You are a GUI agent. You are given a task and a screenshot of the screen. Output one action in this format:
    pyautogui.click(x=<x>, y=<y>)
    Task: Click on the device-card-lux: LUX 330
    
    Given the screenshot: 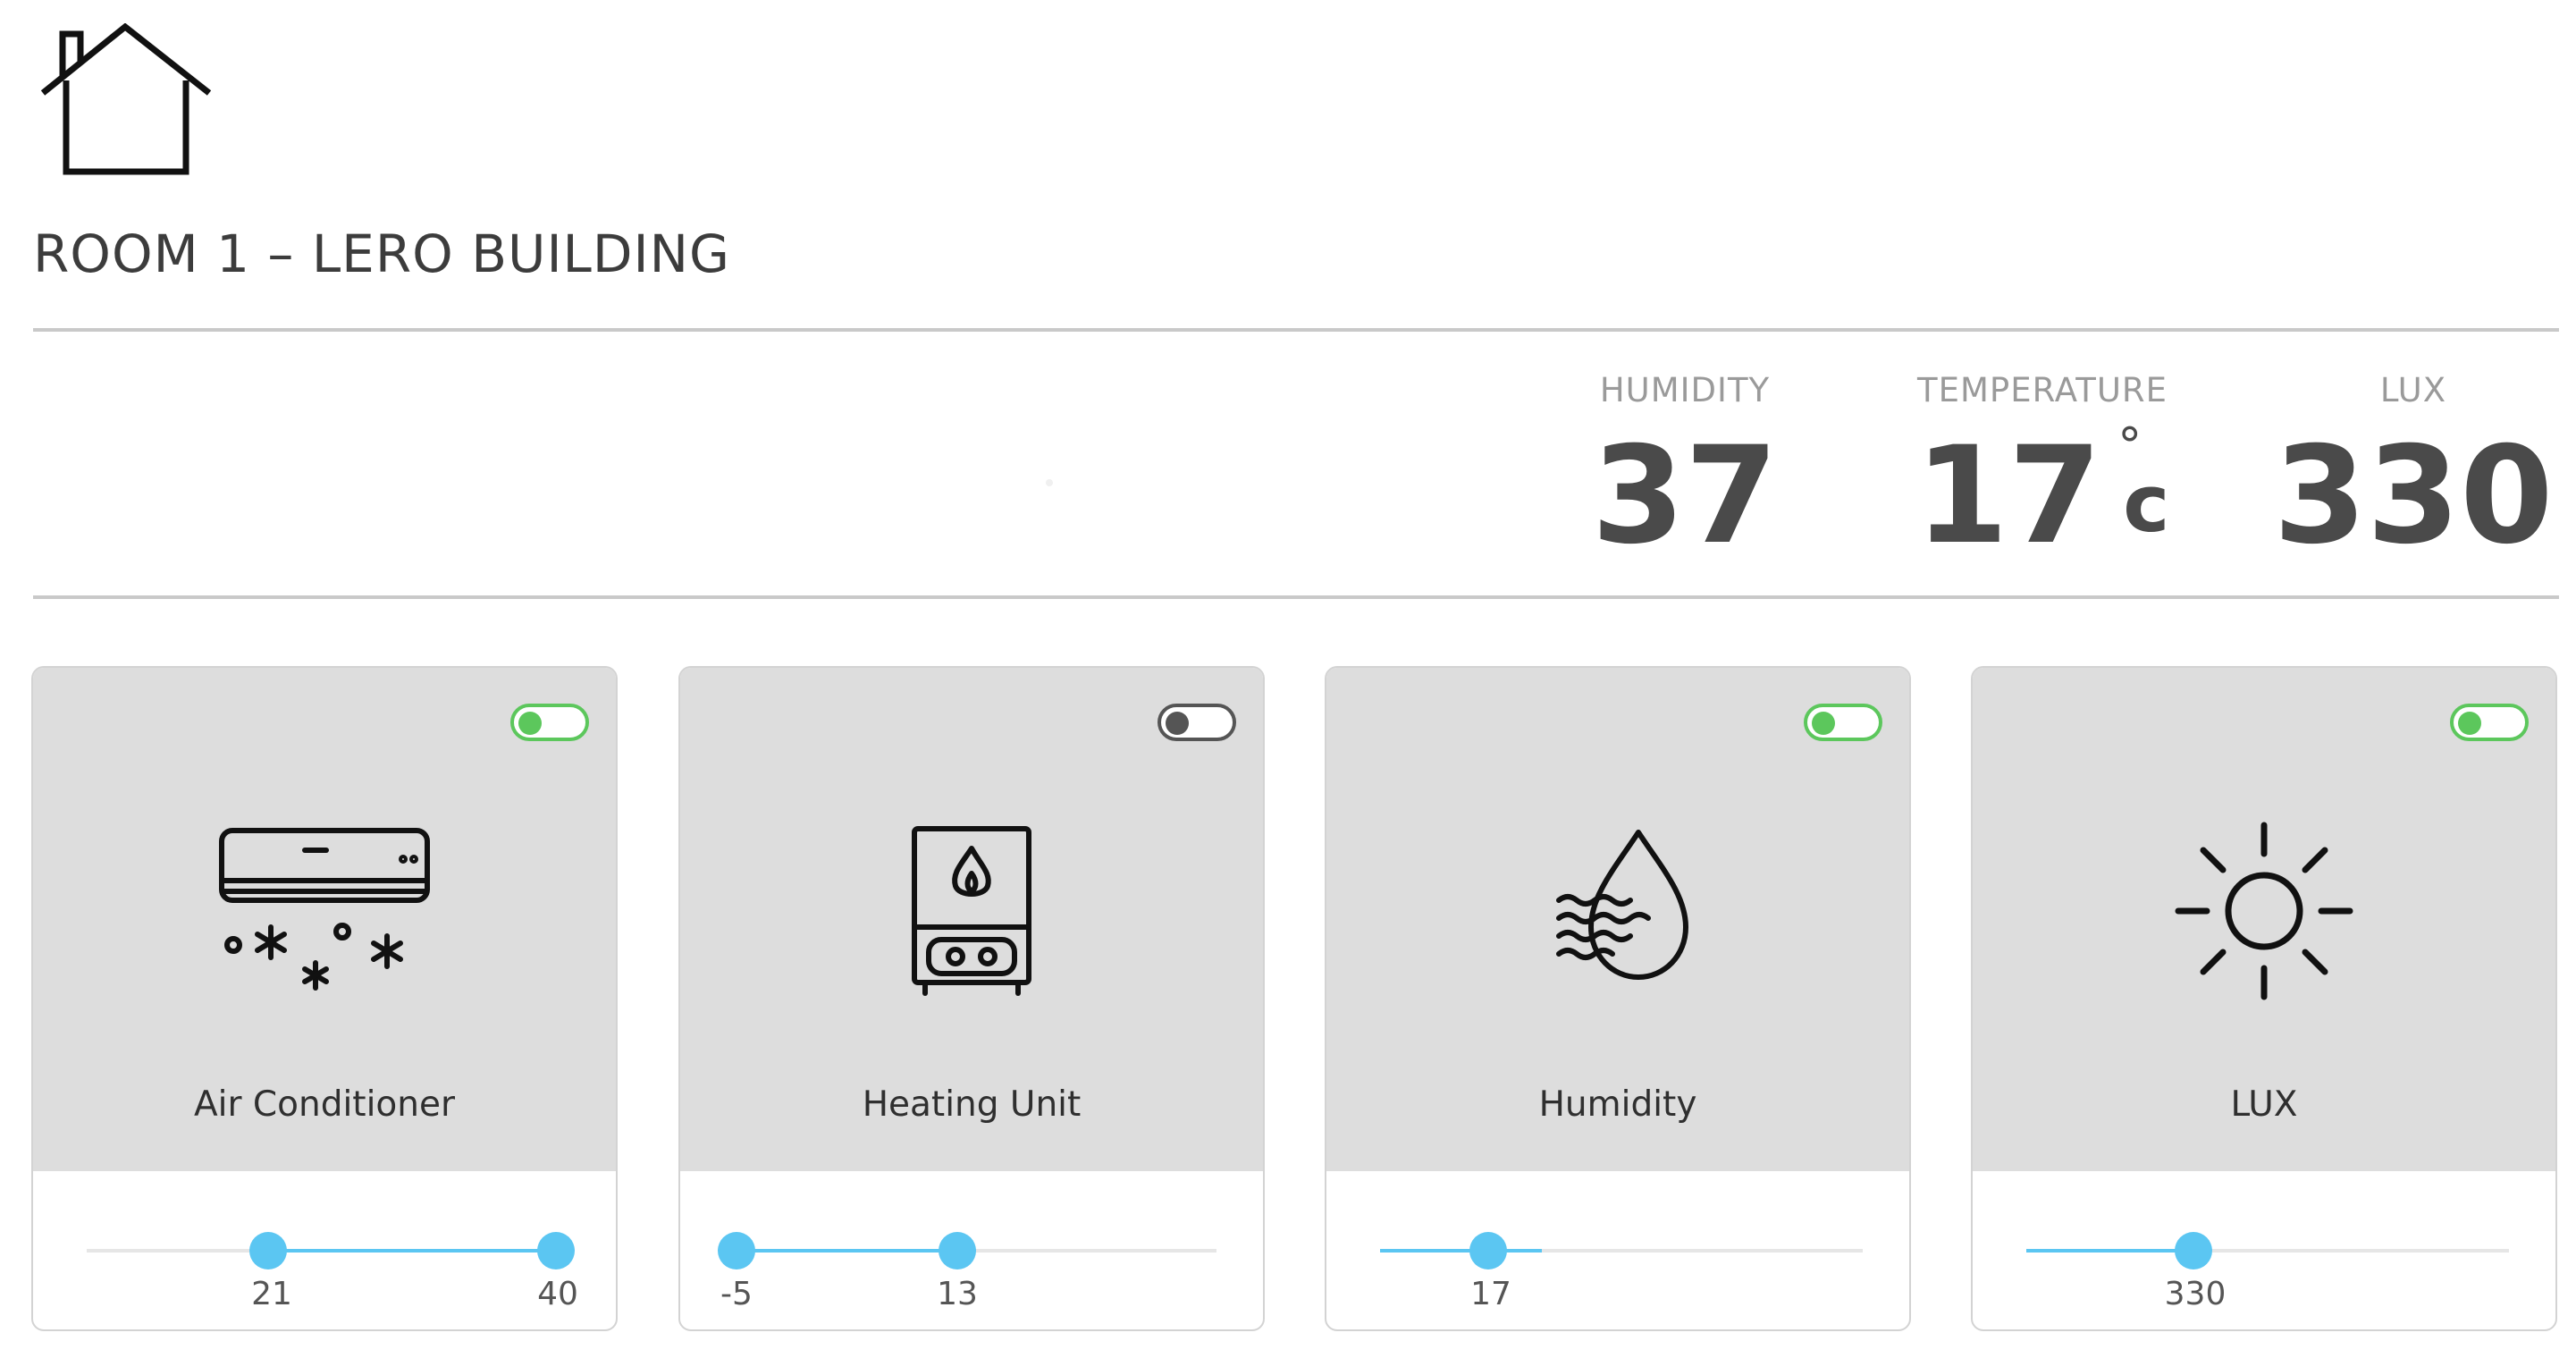 What is the action you would take?
    pyautogui.click(x=2264, y=999)
    